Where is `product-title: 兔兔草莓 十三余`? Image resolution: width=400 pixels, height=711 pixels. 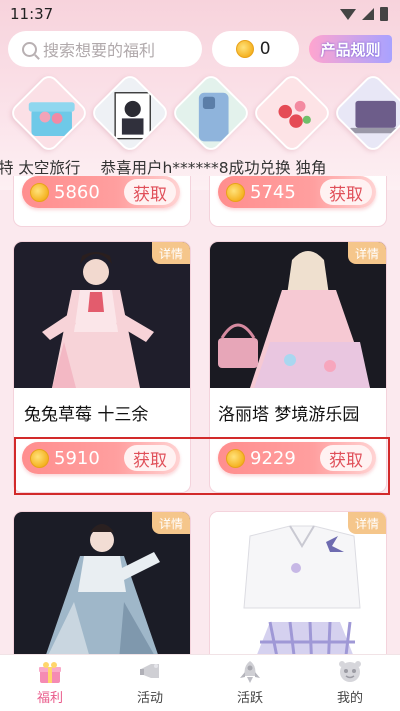
product-title: 兔兔草莓 十三余 is located at coordinates (86, 415).